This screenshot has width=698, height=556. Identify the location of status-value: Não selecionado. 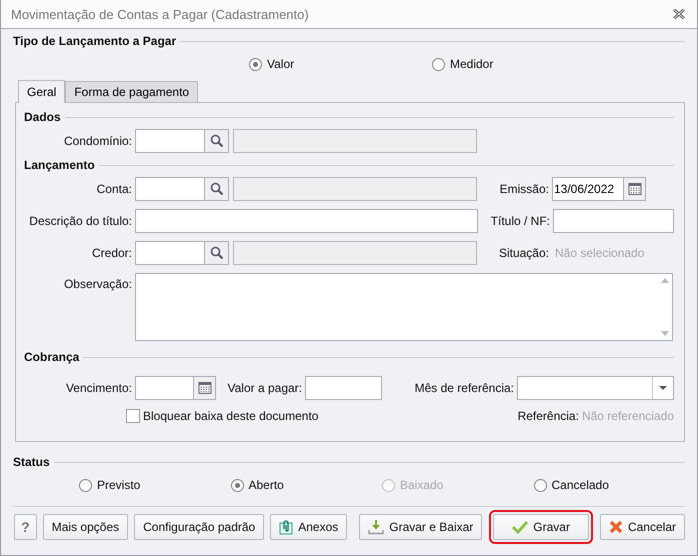
(599, 253).